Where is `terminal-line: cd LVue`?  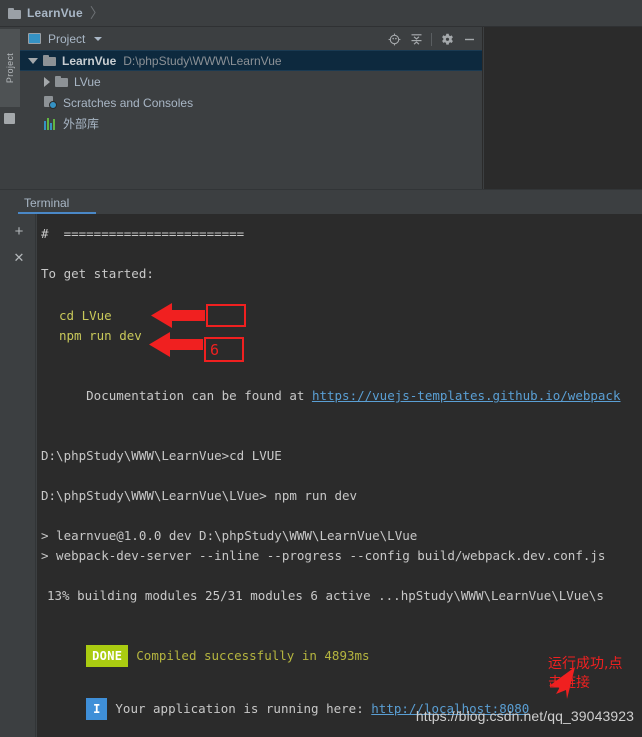
terminal-line: cd LVue is located at coordinates (85, 315).